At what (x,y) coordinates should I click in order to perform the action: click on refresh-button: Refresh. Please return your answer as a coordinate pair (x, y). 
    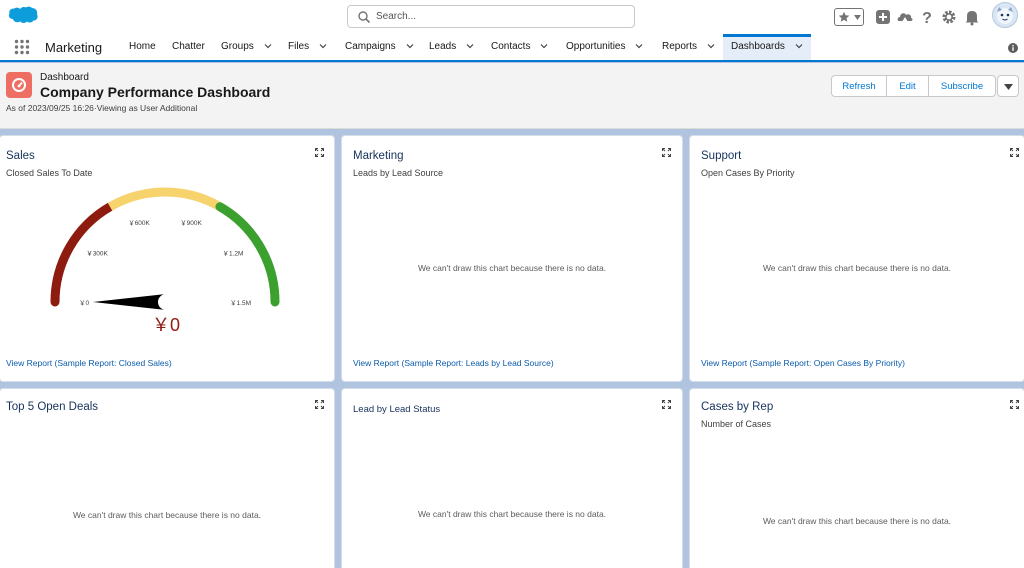
    Looking at the image, I should click on (859, 86).